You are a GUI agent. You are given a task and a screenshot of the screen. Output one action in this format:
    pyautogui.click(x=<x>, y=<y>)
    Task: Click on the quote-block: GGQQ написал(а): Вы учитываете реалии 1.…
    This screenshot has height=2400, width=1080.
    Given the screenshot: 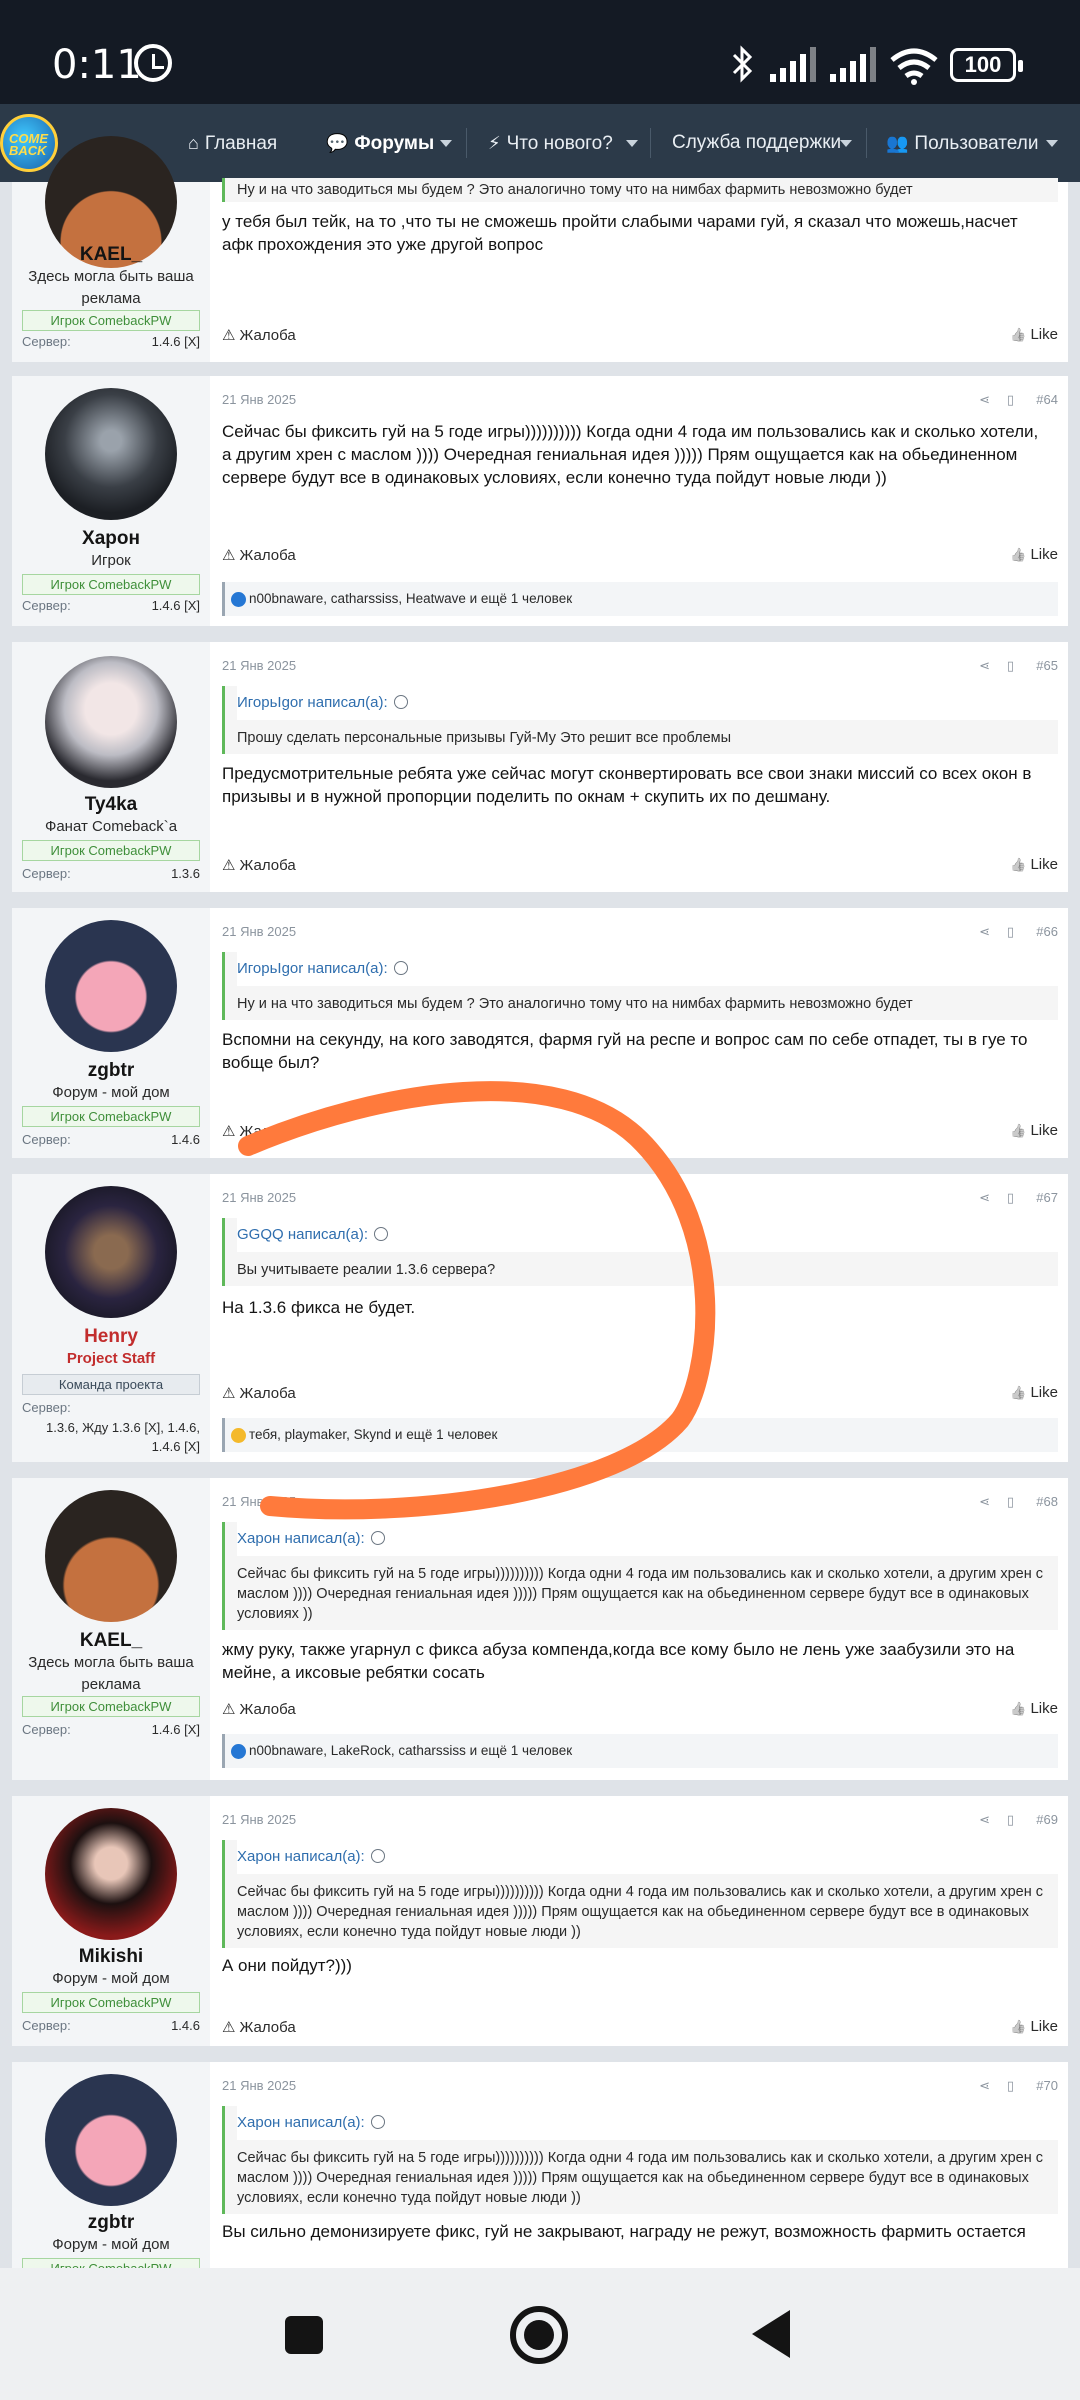 What is the action you would take?
    pyautogui.click(x=640, y=1252)
    